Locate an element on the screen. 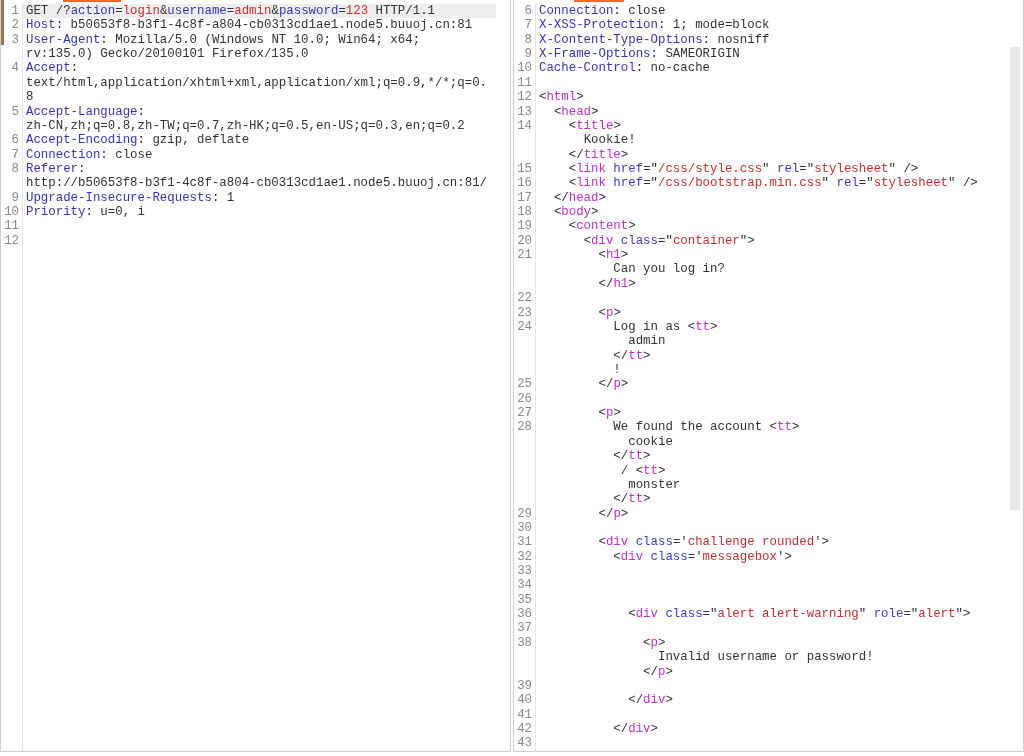 The width and height of the screenshot is (1024, 756). code-line: <div class='messagebox'> is located at coordinates (702, 556).